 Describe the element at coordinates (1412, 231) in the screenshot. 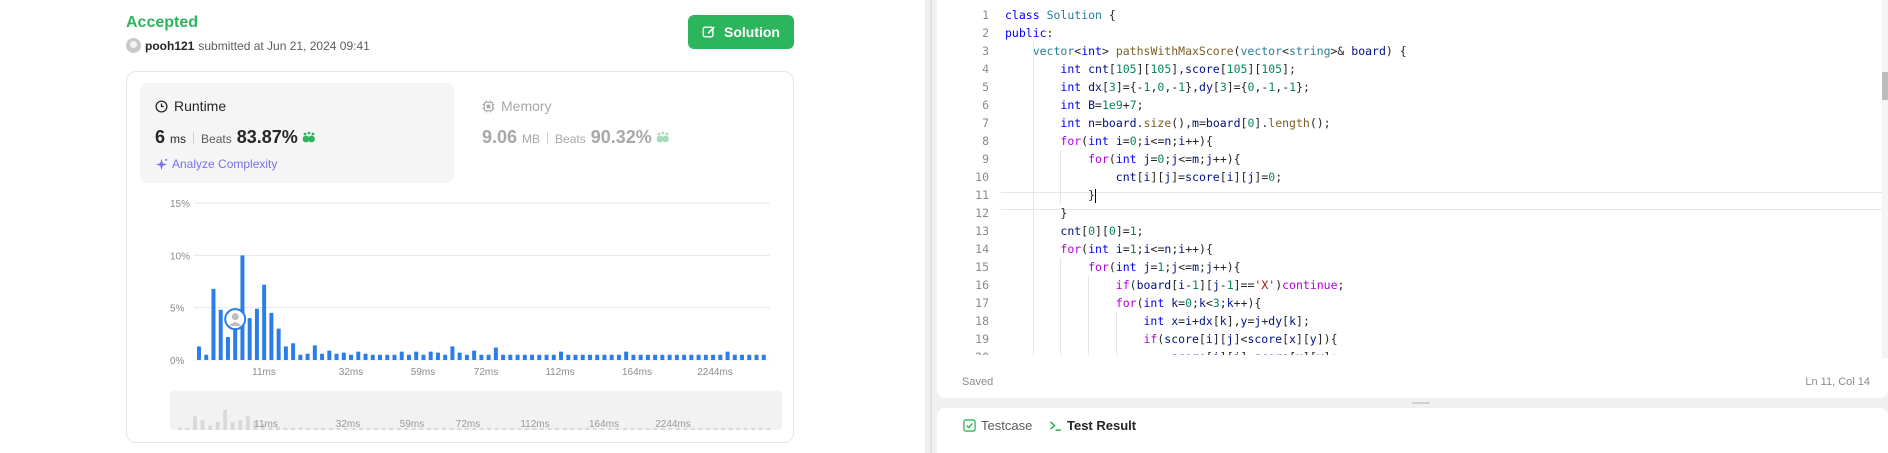

I see `code-line: 13 cnt[0][0]=1;` at that location.